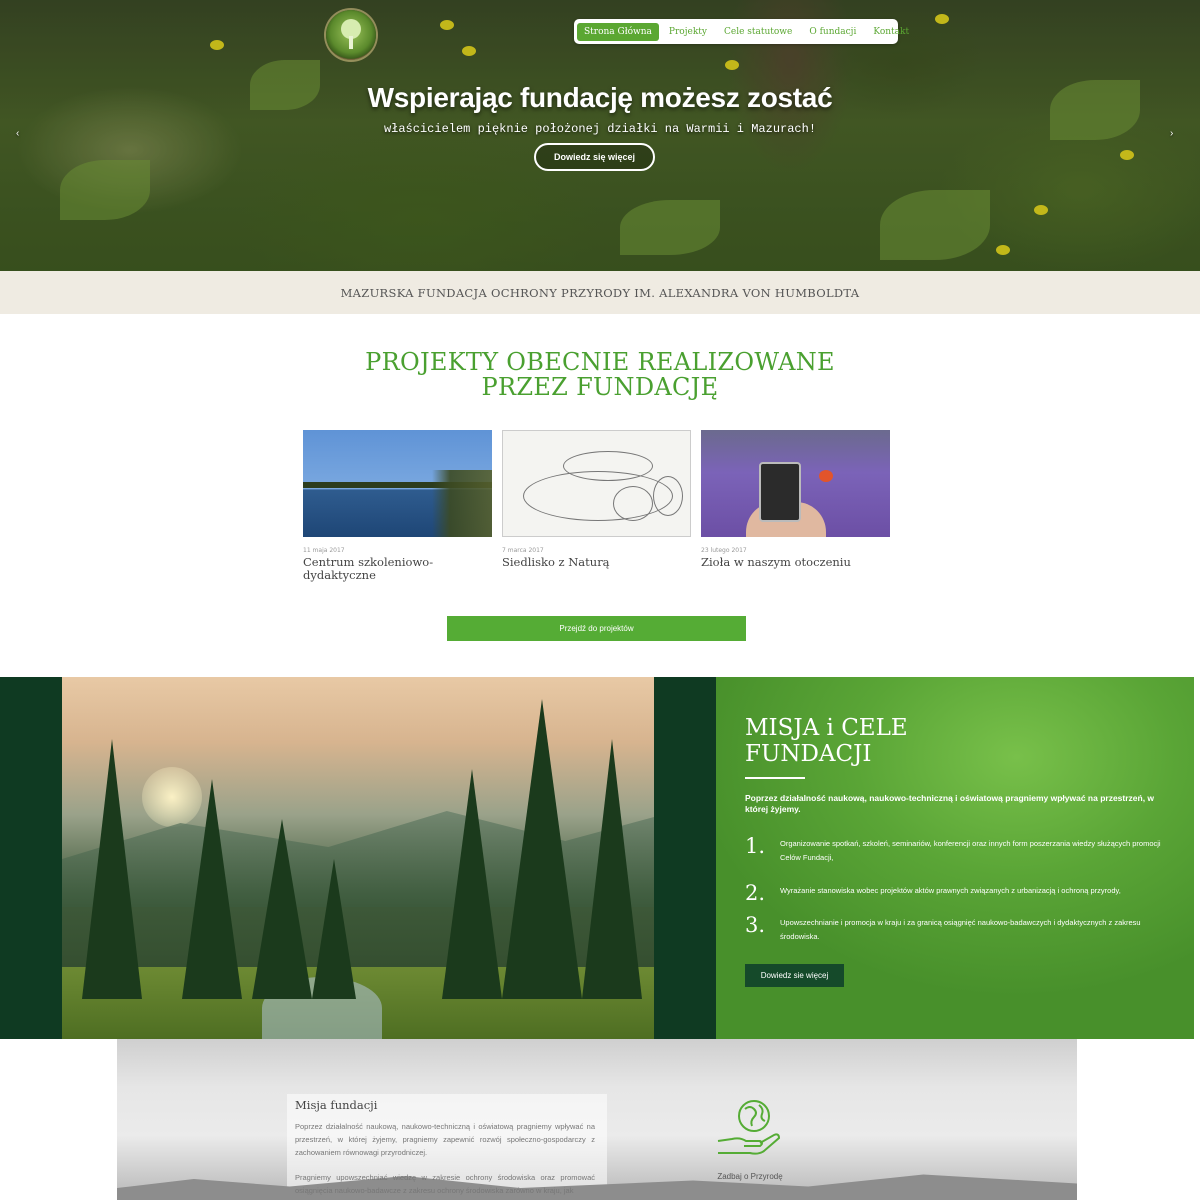 The width and height of the screenshot is (1200, 1200). What do you see at coordinates (462, 503) in the screenshot?
I see `reeds` at bounding box center [462, 503].